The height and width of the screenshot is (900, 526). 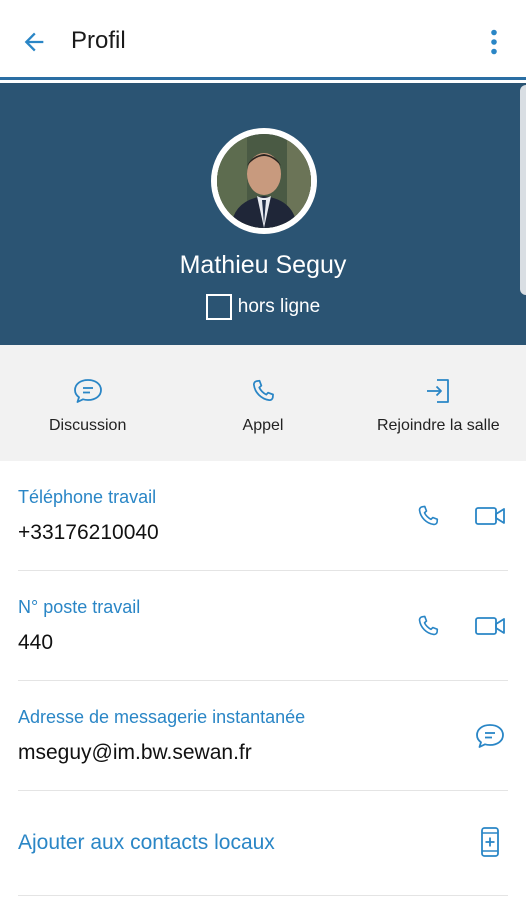 I want to click on discussion-button: Discussion, so click(x=87, y=403).